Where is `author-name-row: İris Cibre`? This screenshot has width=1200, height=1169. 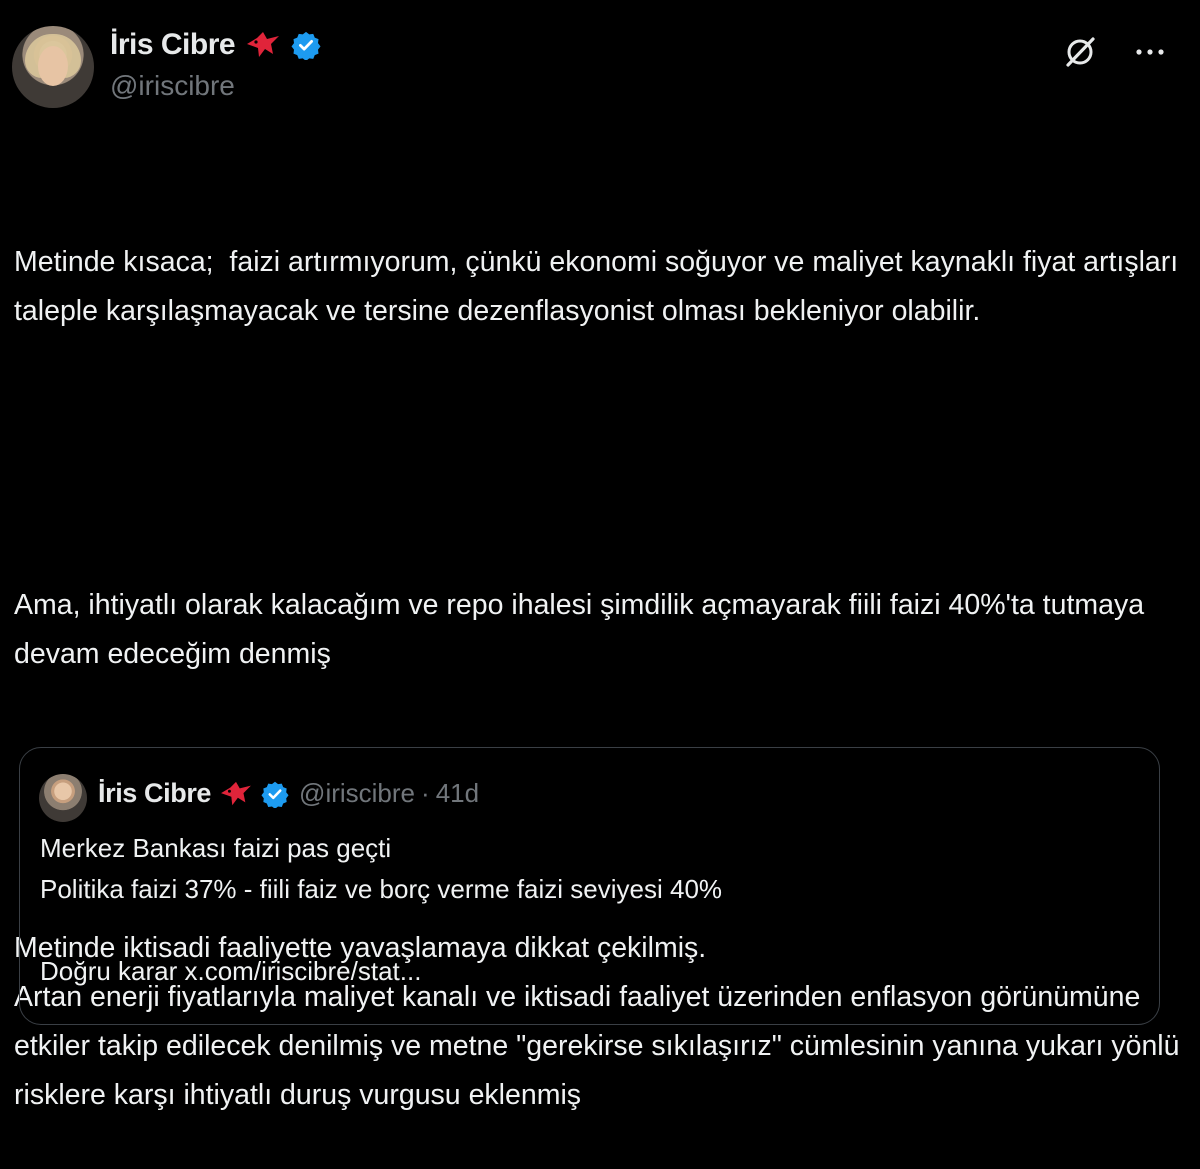 author-name-row: İris Cibre is located at coordinates (215, 45).